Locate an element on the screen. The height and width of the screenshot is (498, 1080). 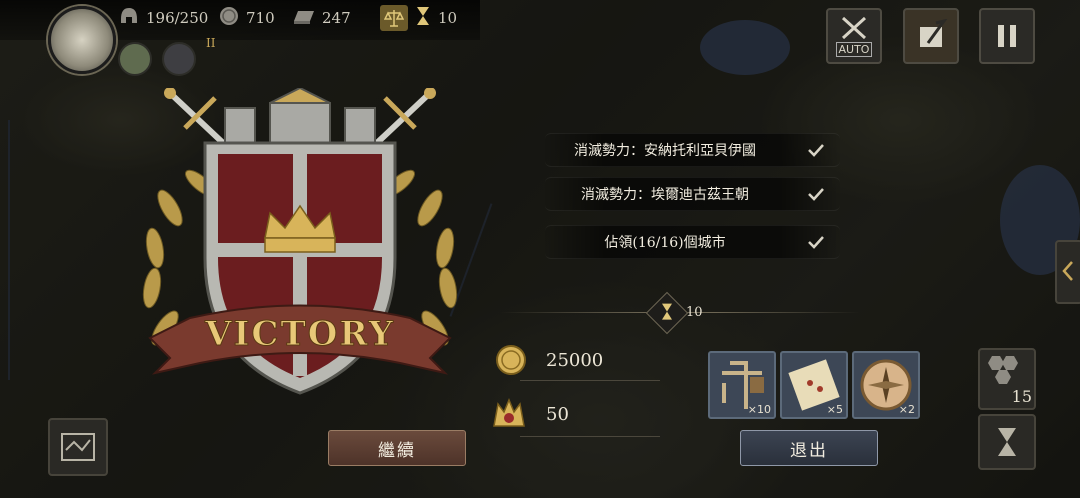
end-turn-button is located at coordinates (1007, 442).